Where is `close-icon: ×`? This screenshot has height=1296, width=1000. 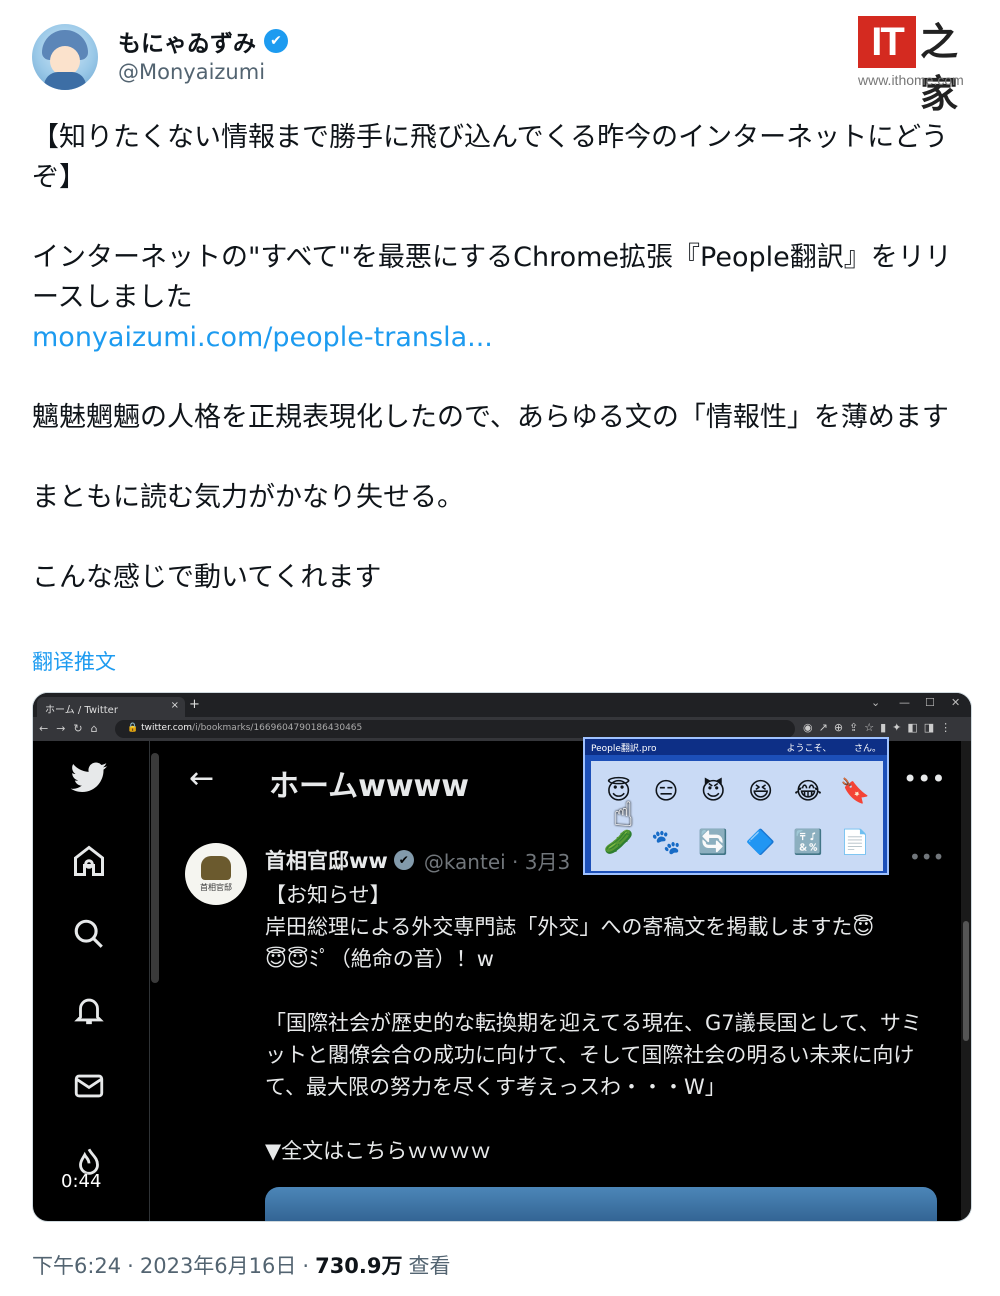
close-icon: × is located at coordinates (174, 705).